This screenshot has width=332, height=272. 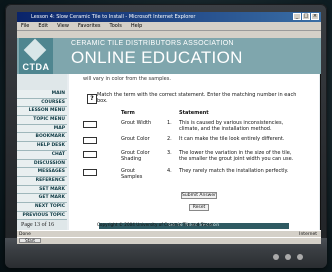 What do you see at coordinates (135, 139) in the screenshot?
I see `term-label: Grout Color` at bounding box center [135, 139].